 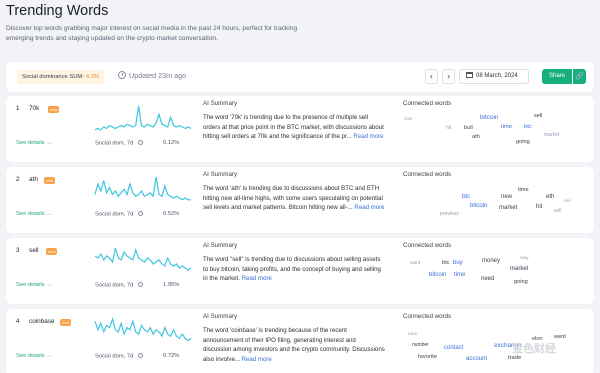 I want to click on connected-word: ath, so click(x=476, y=137).